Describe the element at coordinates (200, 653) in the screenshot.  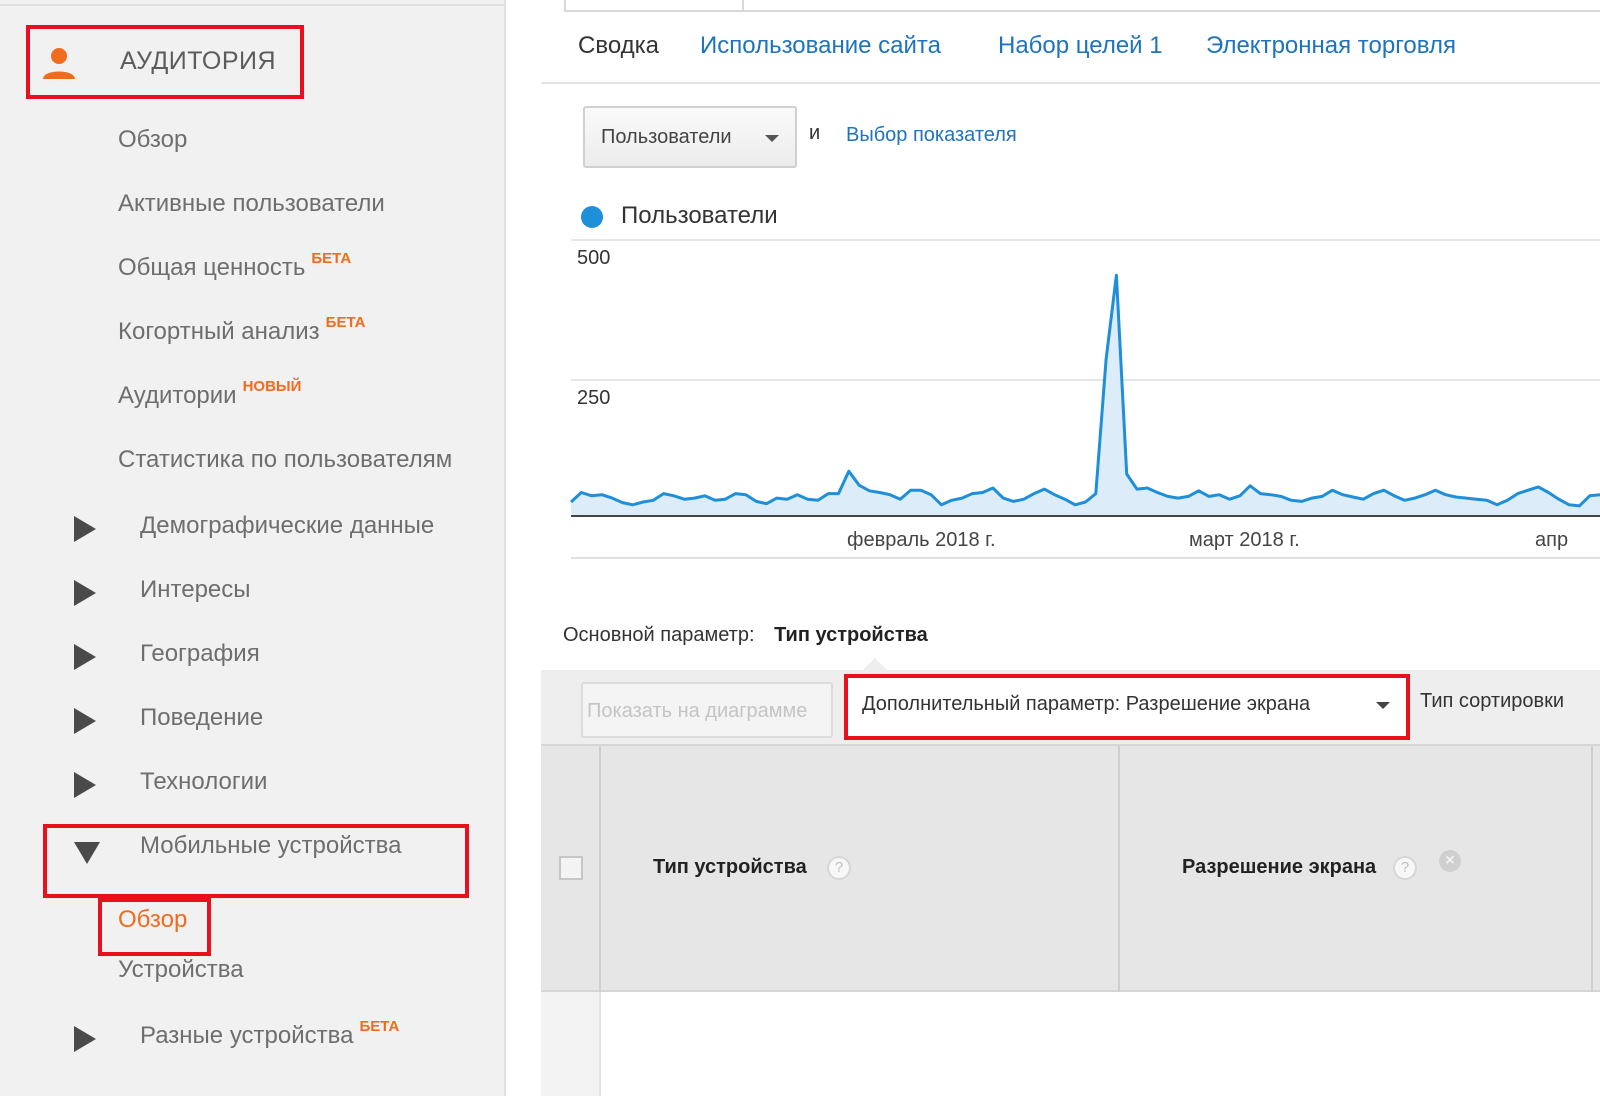
I see `sidebar-group-label: География` at that location.